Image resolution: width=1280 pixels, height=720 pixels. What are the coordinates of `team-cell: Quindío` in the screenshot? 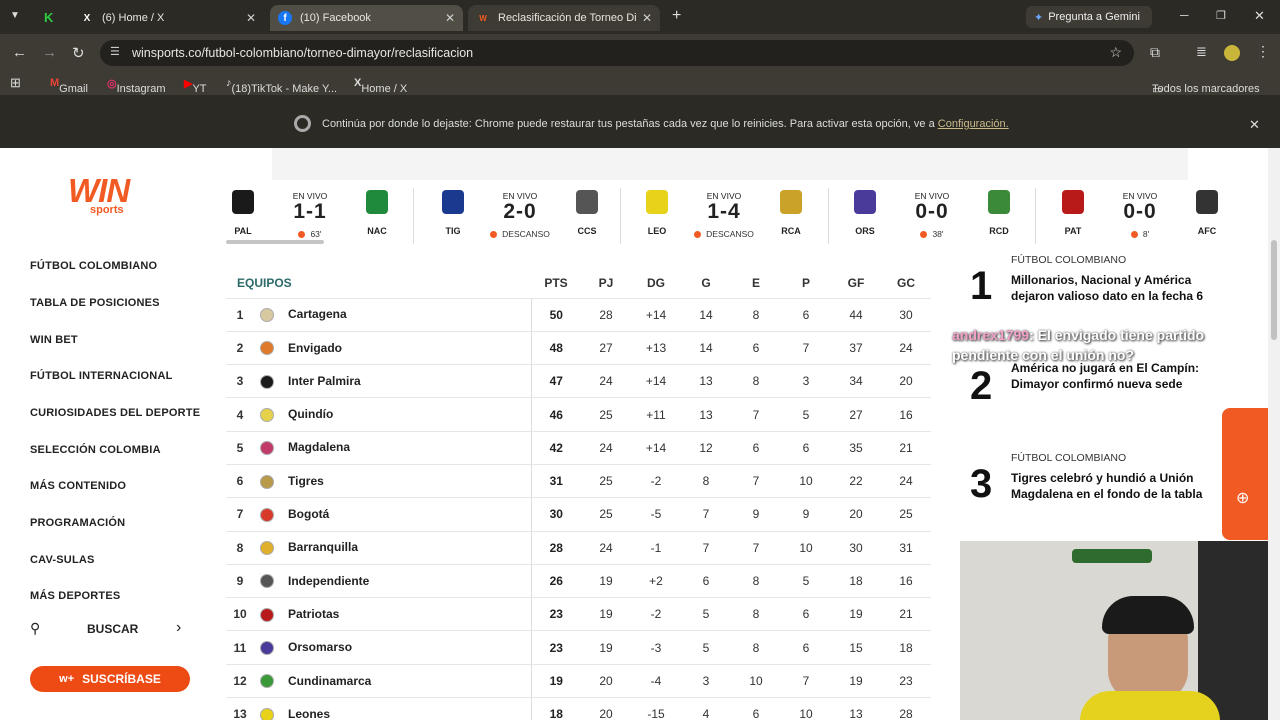 It's located at (392, 414).